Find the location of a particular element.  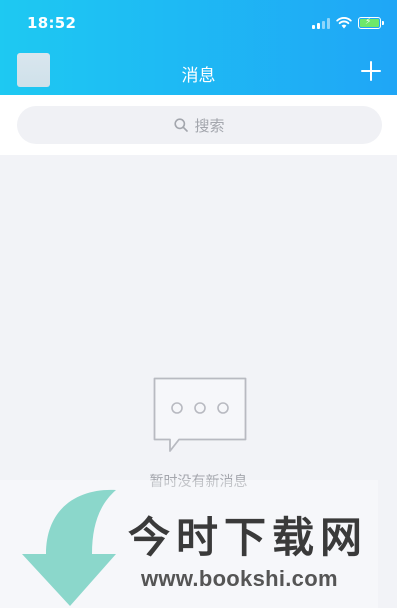

search-icon is located at coordinates (181, 125).